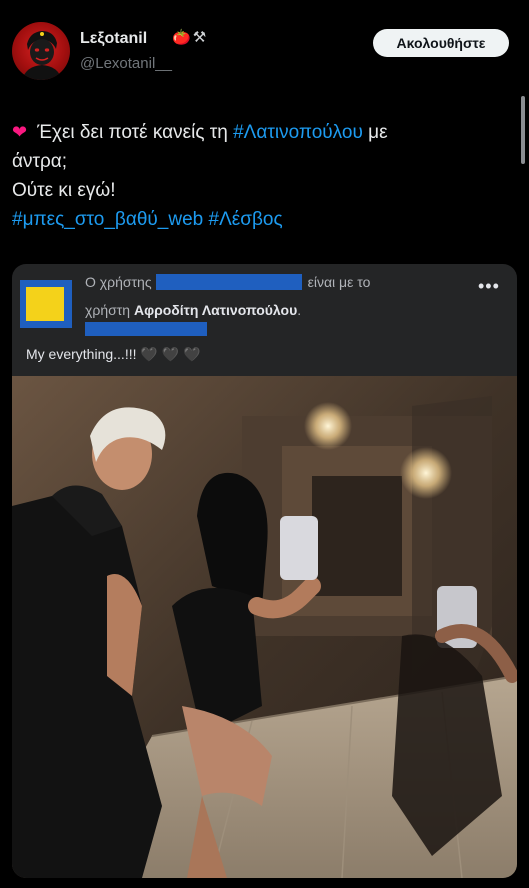  What do you see at coordinates (181, 37) in the screenshot?
I see `tomato-emoji-icon: 🍅` at bounding box center [181, 37].